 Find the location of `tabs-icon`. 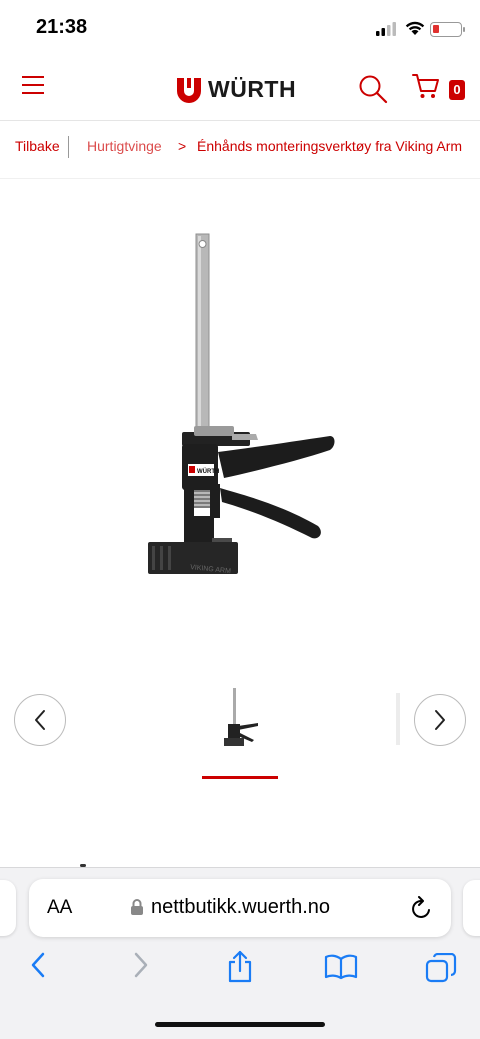

tabs-icon is located at coordinates (441, 968).